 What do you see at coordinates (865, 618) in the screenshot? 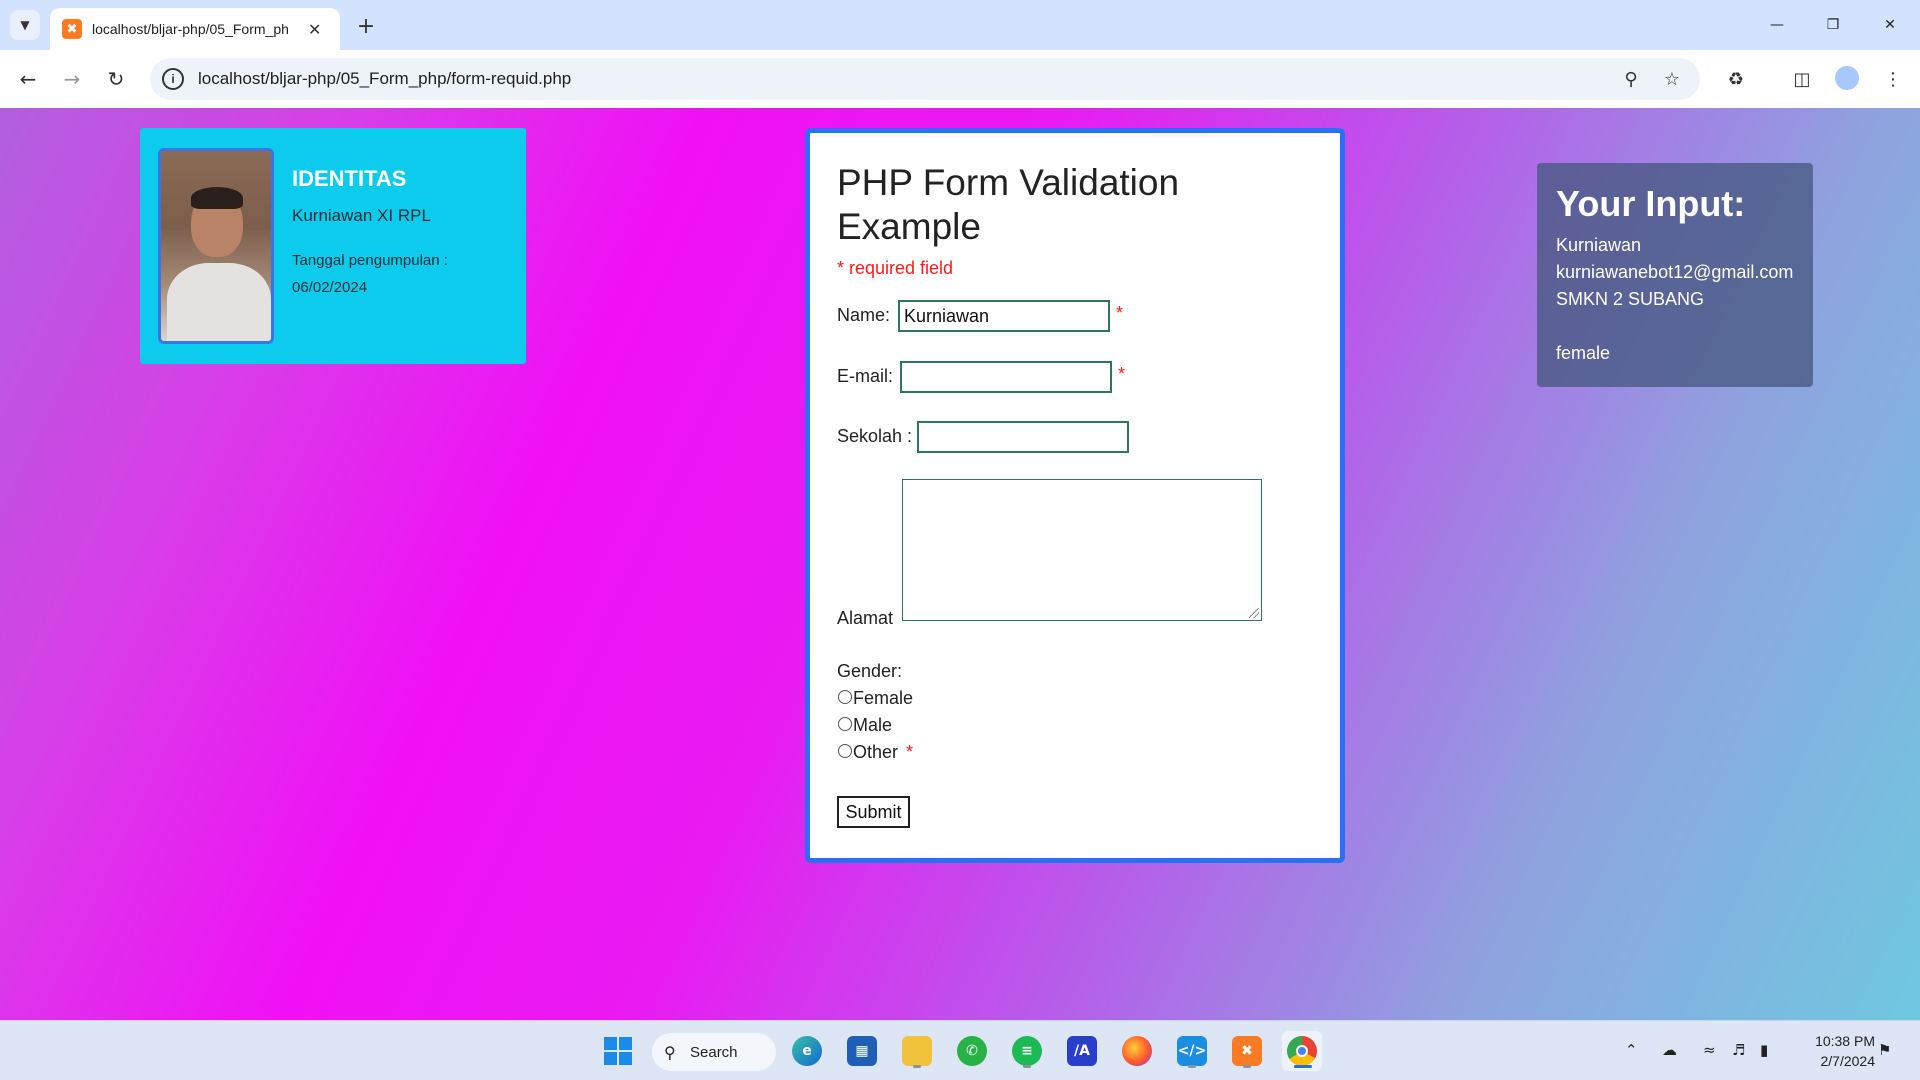
I see `alamat-label: Alamat` at bounding box center [865, 618].